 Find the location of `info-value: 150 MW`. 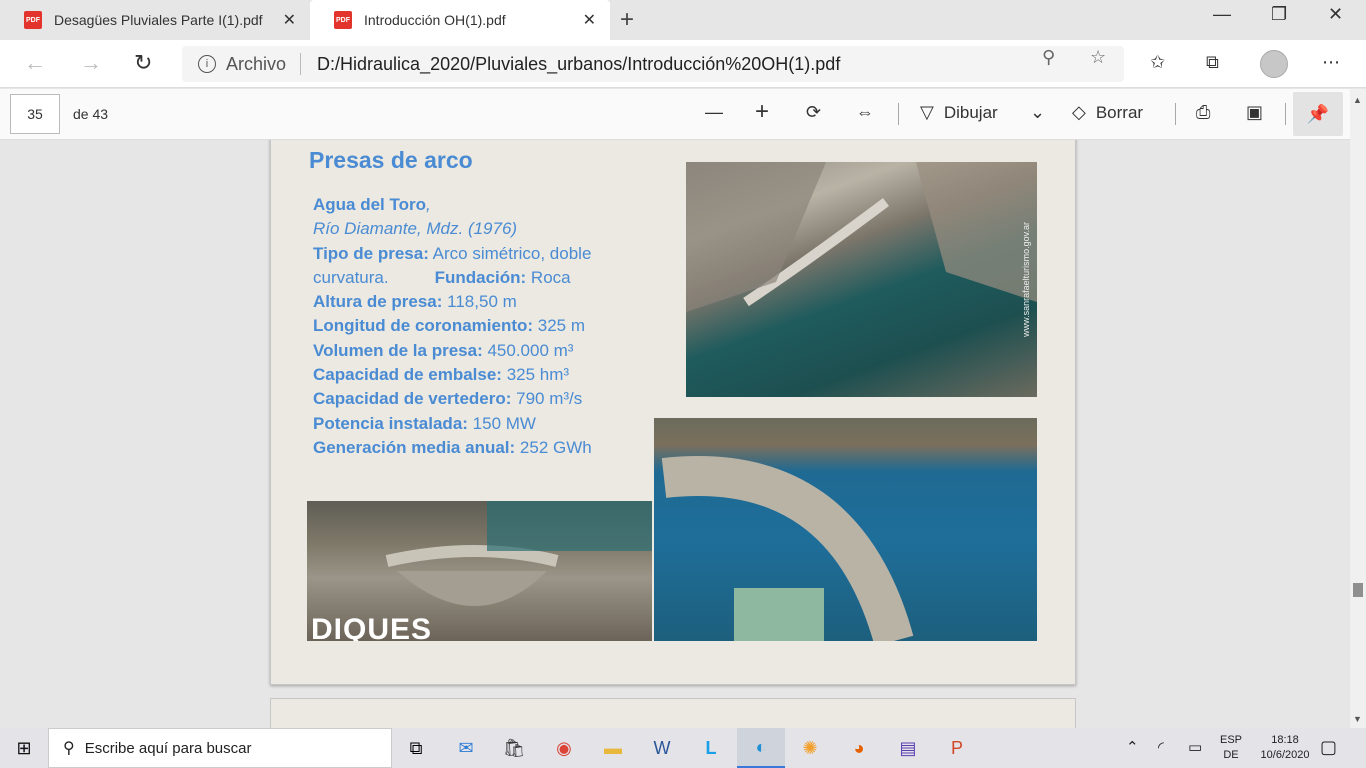

info-value: 150 MW is located at coordinates (501, 423).